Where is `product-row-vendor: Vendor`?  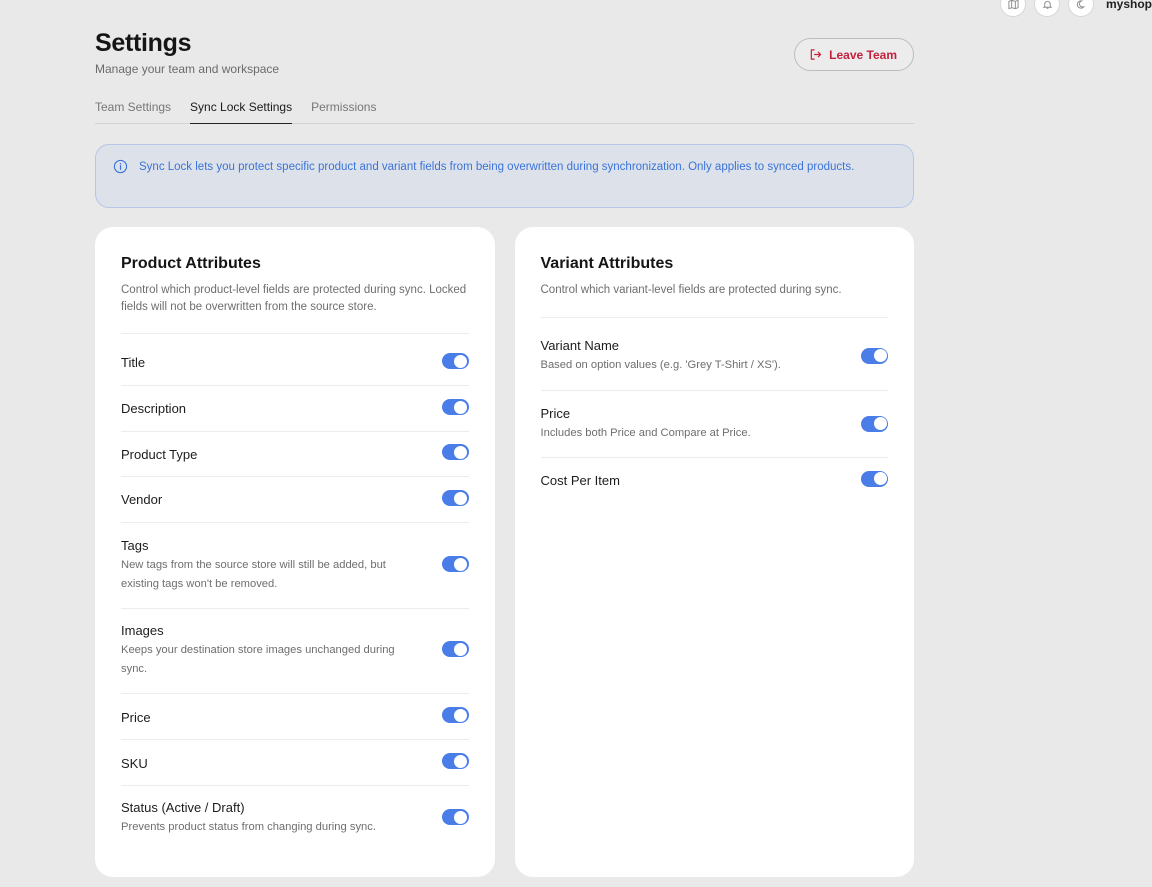 product-row-vendor: Vendor is located at coordinates (295, 500).